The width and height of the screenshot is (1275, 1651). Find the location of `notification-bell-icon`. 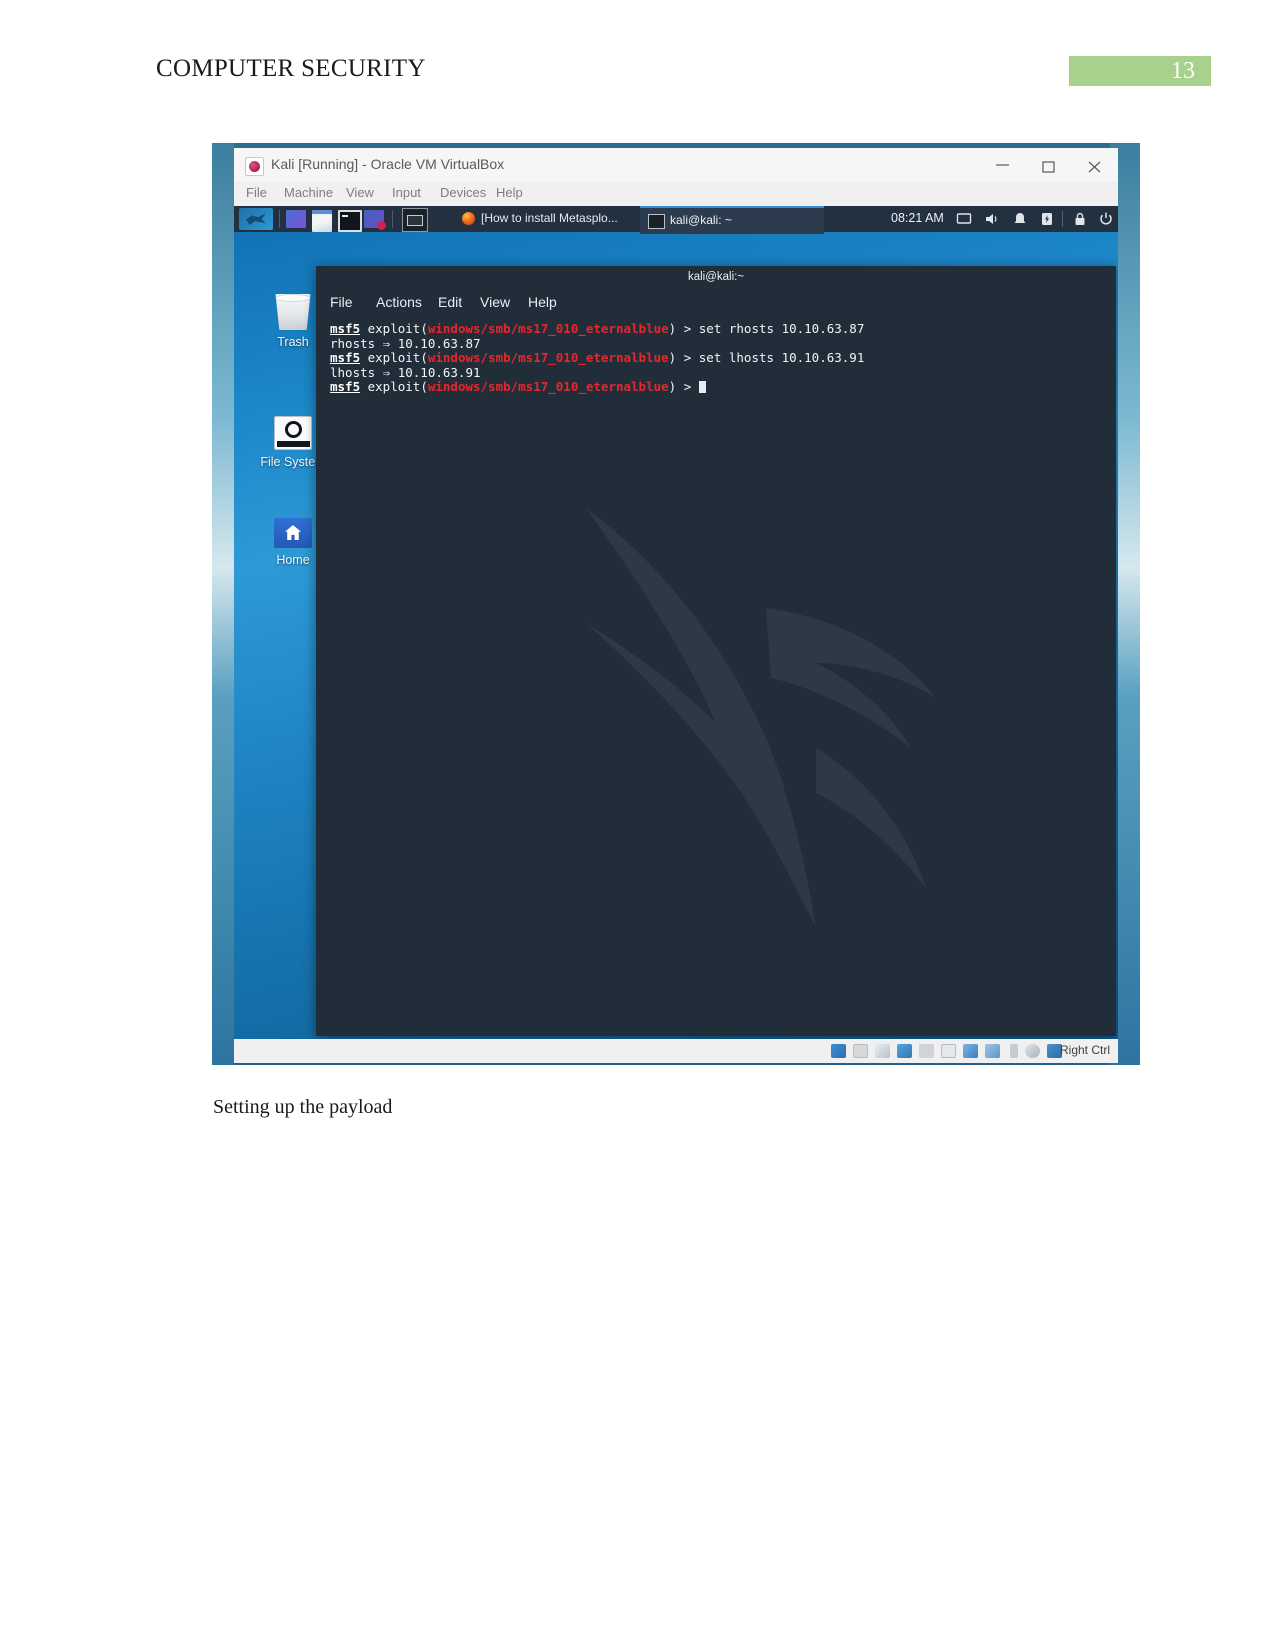

notification-bell-icon is located at coordinates (1020, 219).